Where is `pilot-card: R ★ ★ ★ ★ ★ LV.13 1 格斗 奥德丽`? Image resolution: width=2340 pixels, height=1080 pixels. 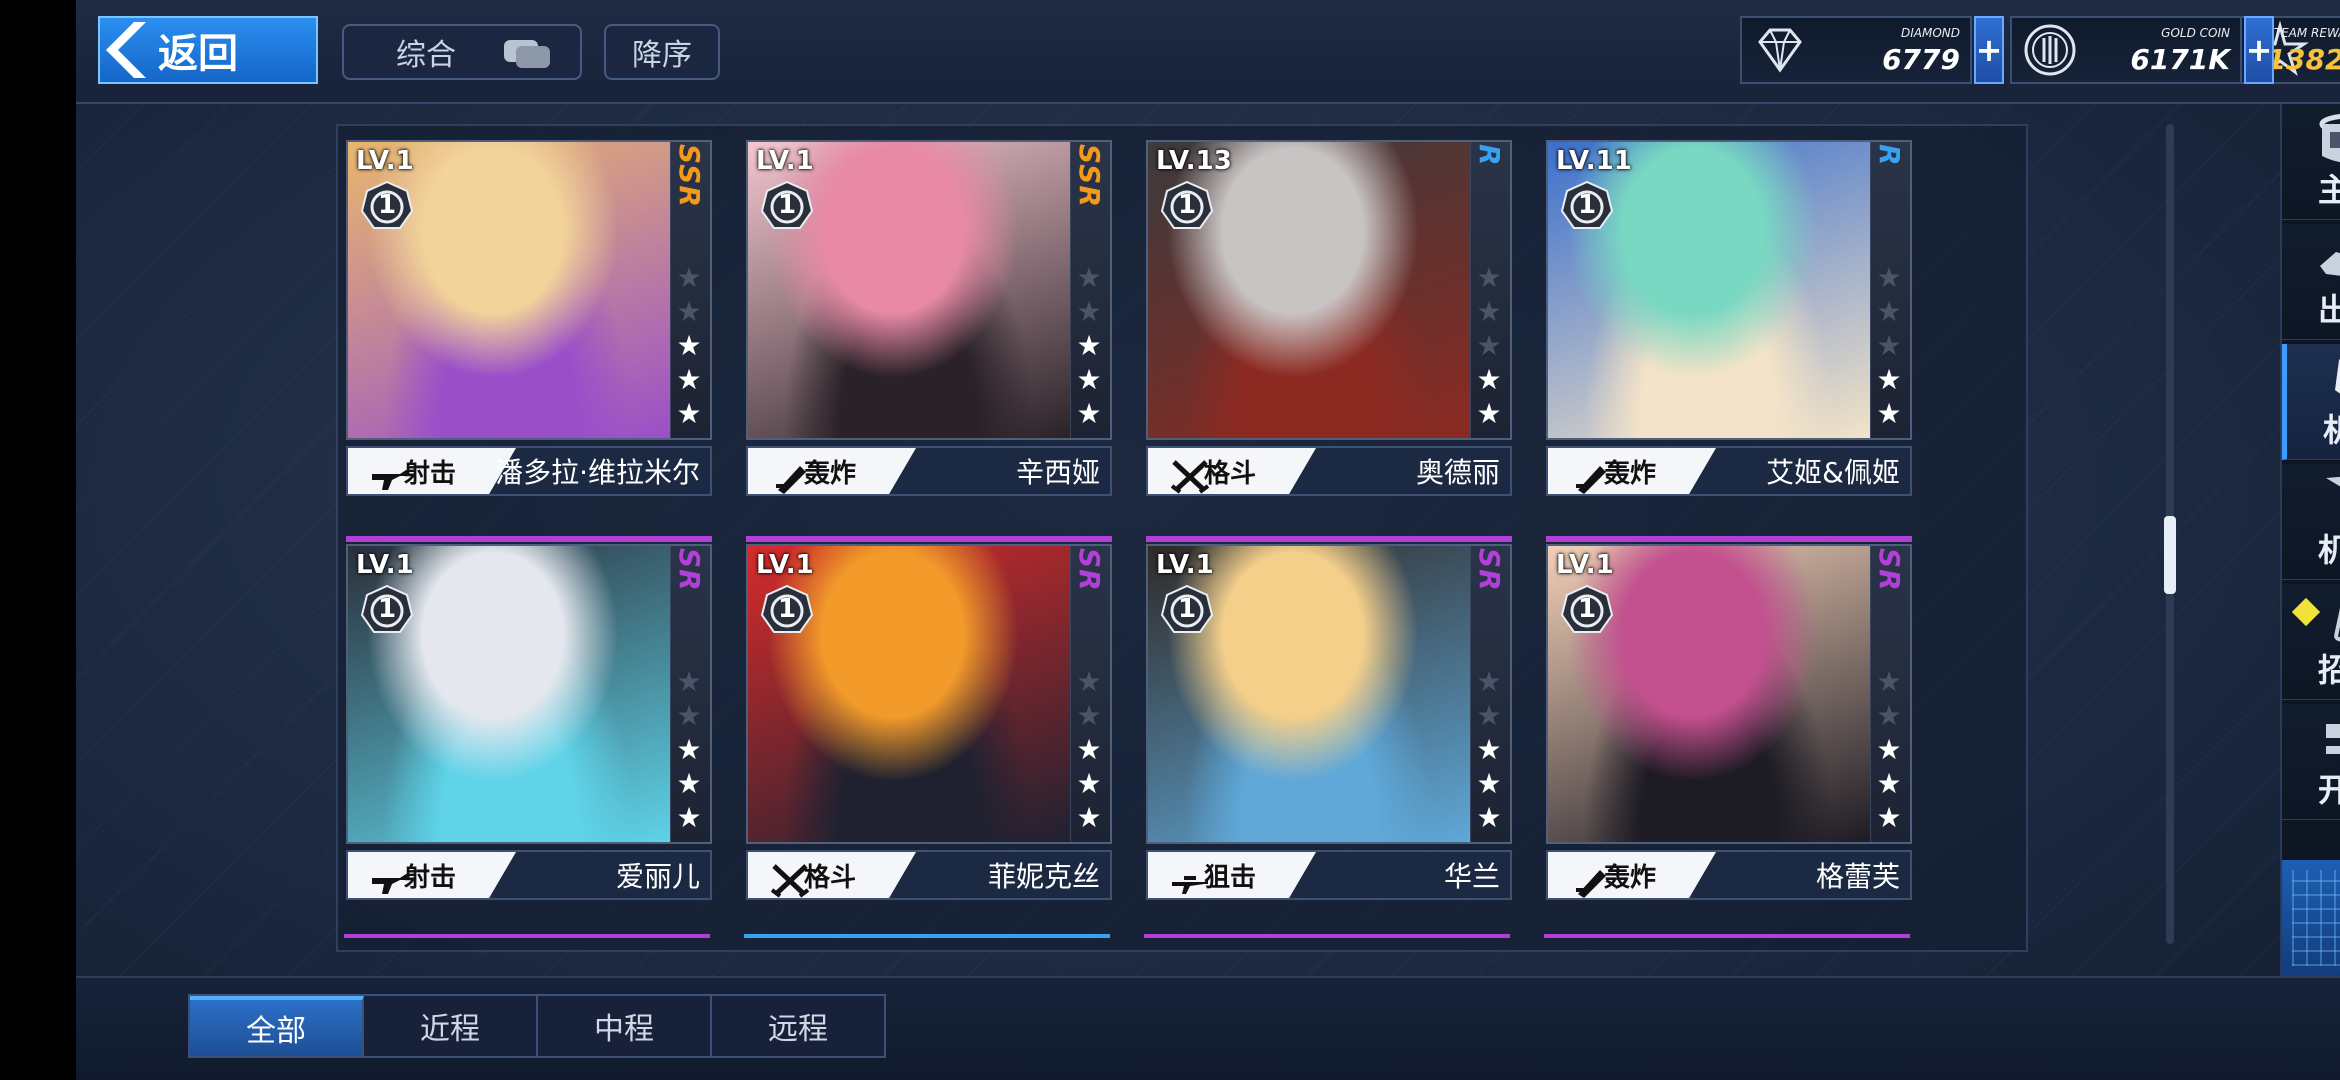
pilot-card: R ★ ★ ★ ★ ★ LV.13 1 格斗 奥德丽 is located at coordinates (1329, 320).